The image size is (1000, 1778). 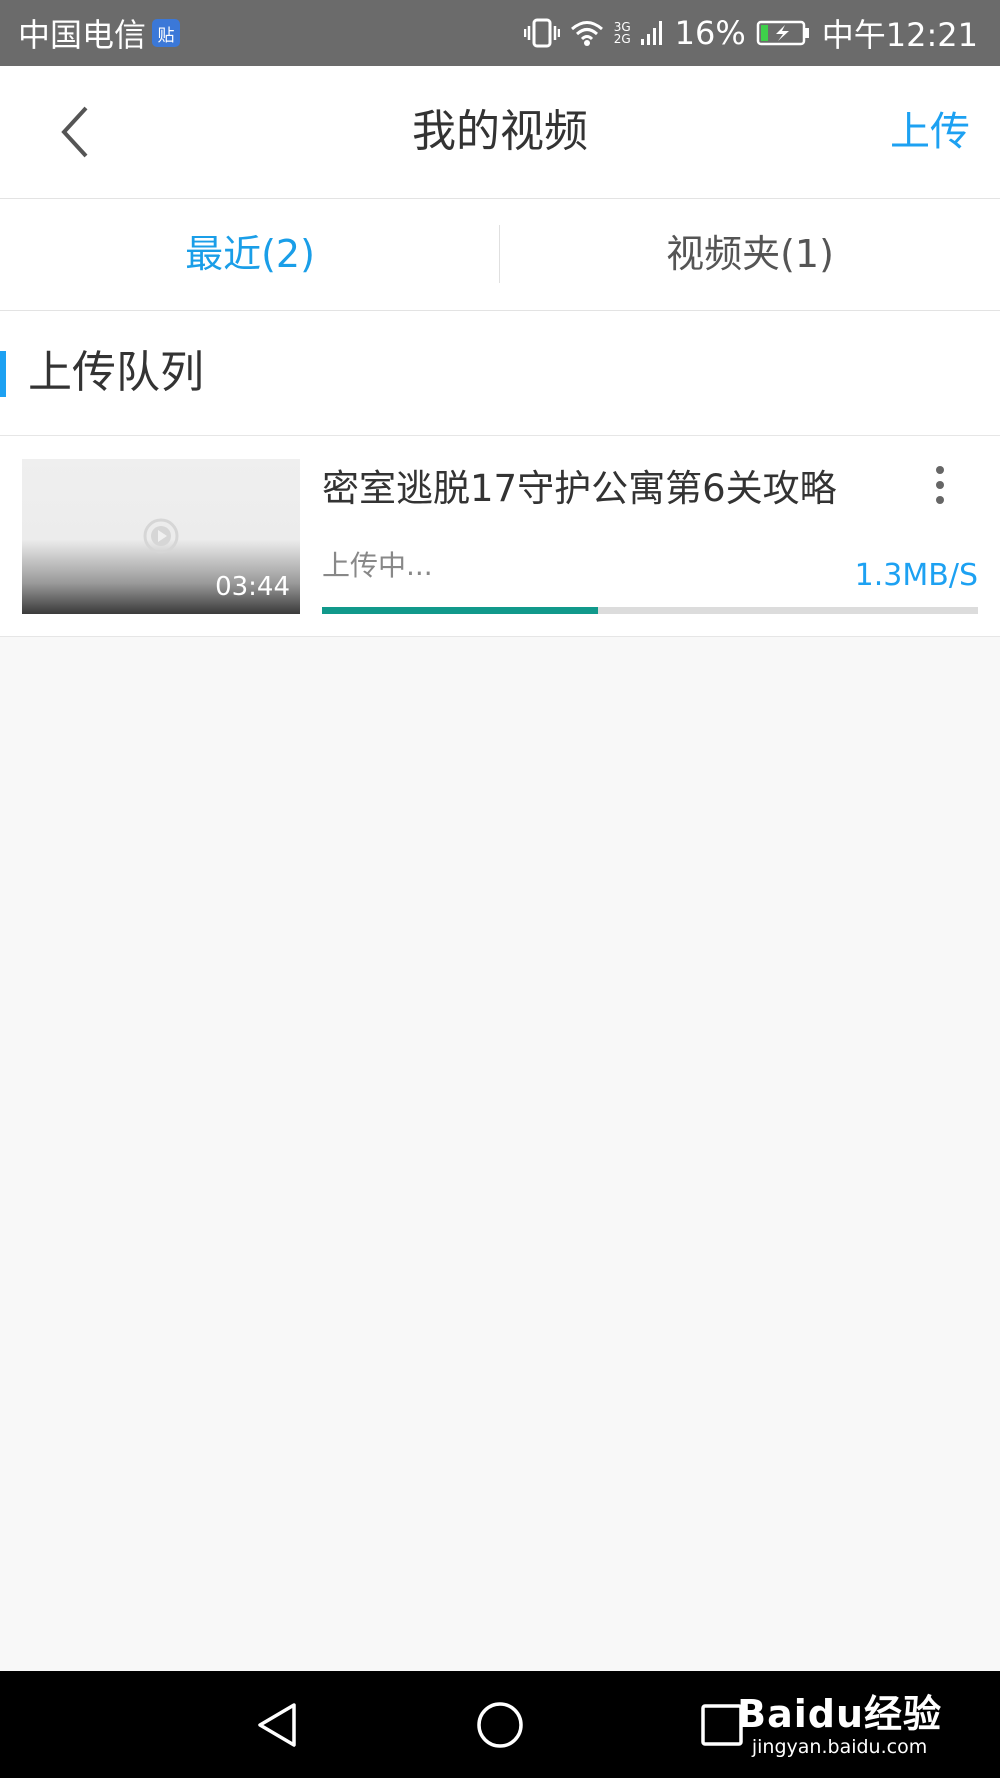 What do you see at coordinates (750, 254) in the screenshot?
I see `tab-video-folder: 视频夹(1)` at bounding box center [750, 254].